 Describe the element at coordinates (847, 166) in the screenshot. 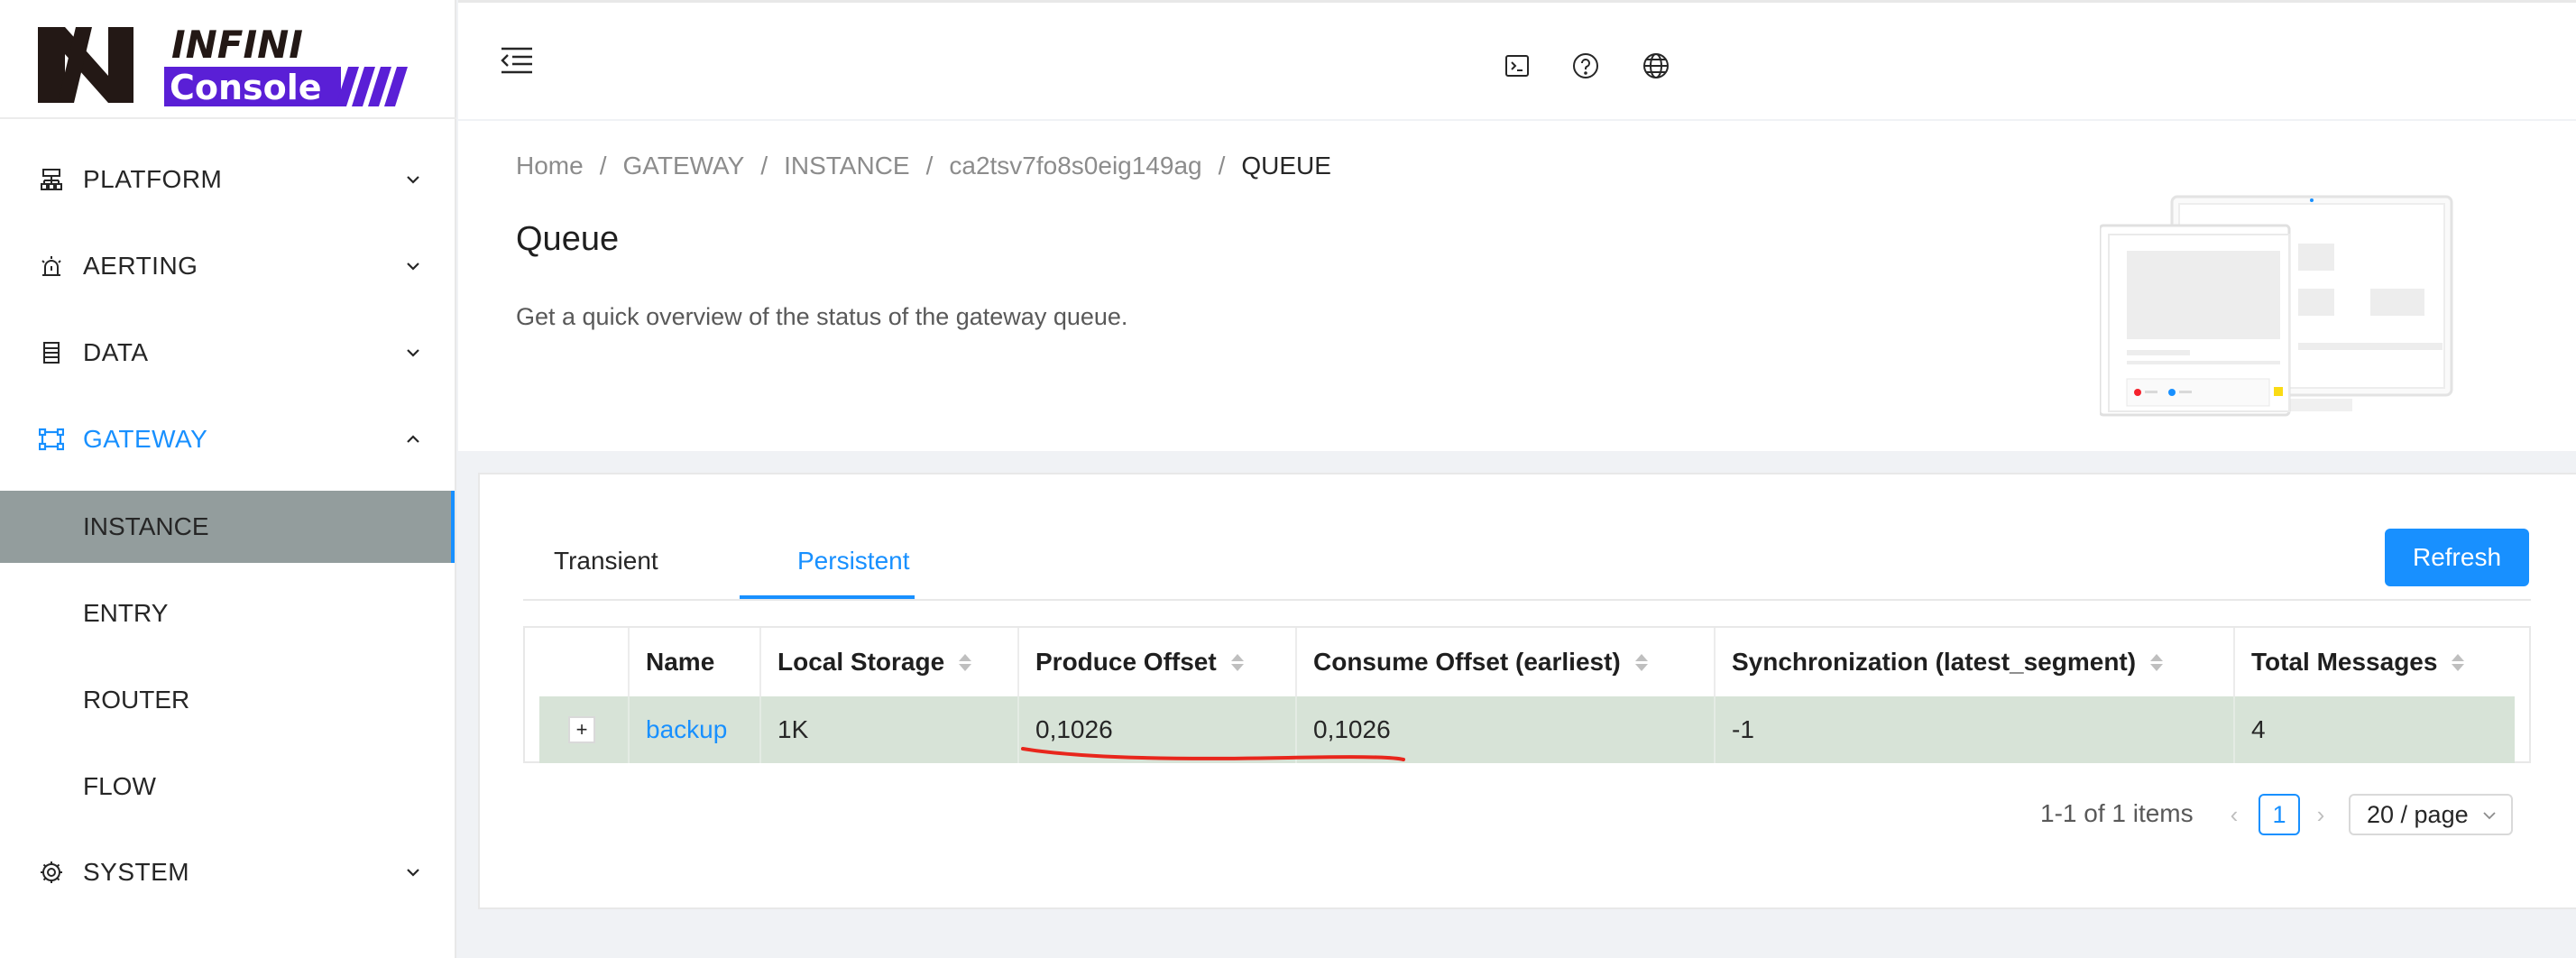

I see `breadcrumb-instance: INSTANCE` at that location.